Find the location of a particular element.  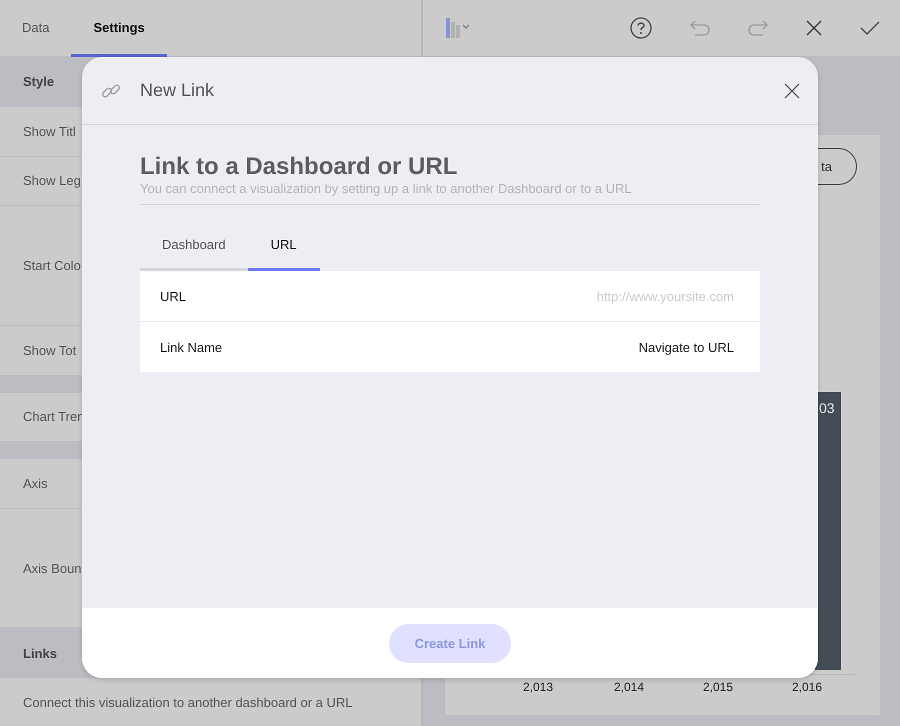

panel-tab: Data is located at coordinates (36, 28).